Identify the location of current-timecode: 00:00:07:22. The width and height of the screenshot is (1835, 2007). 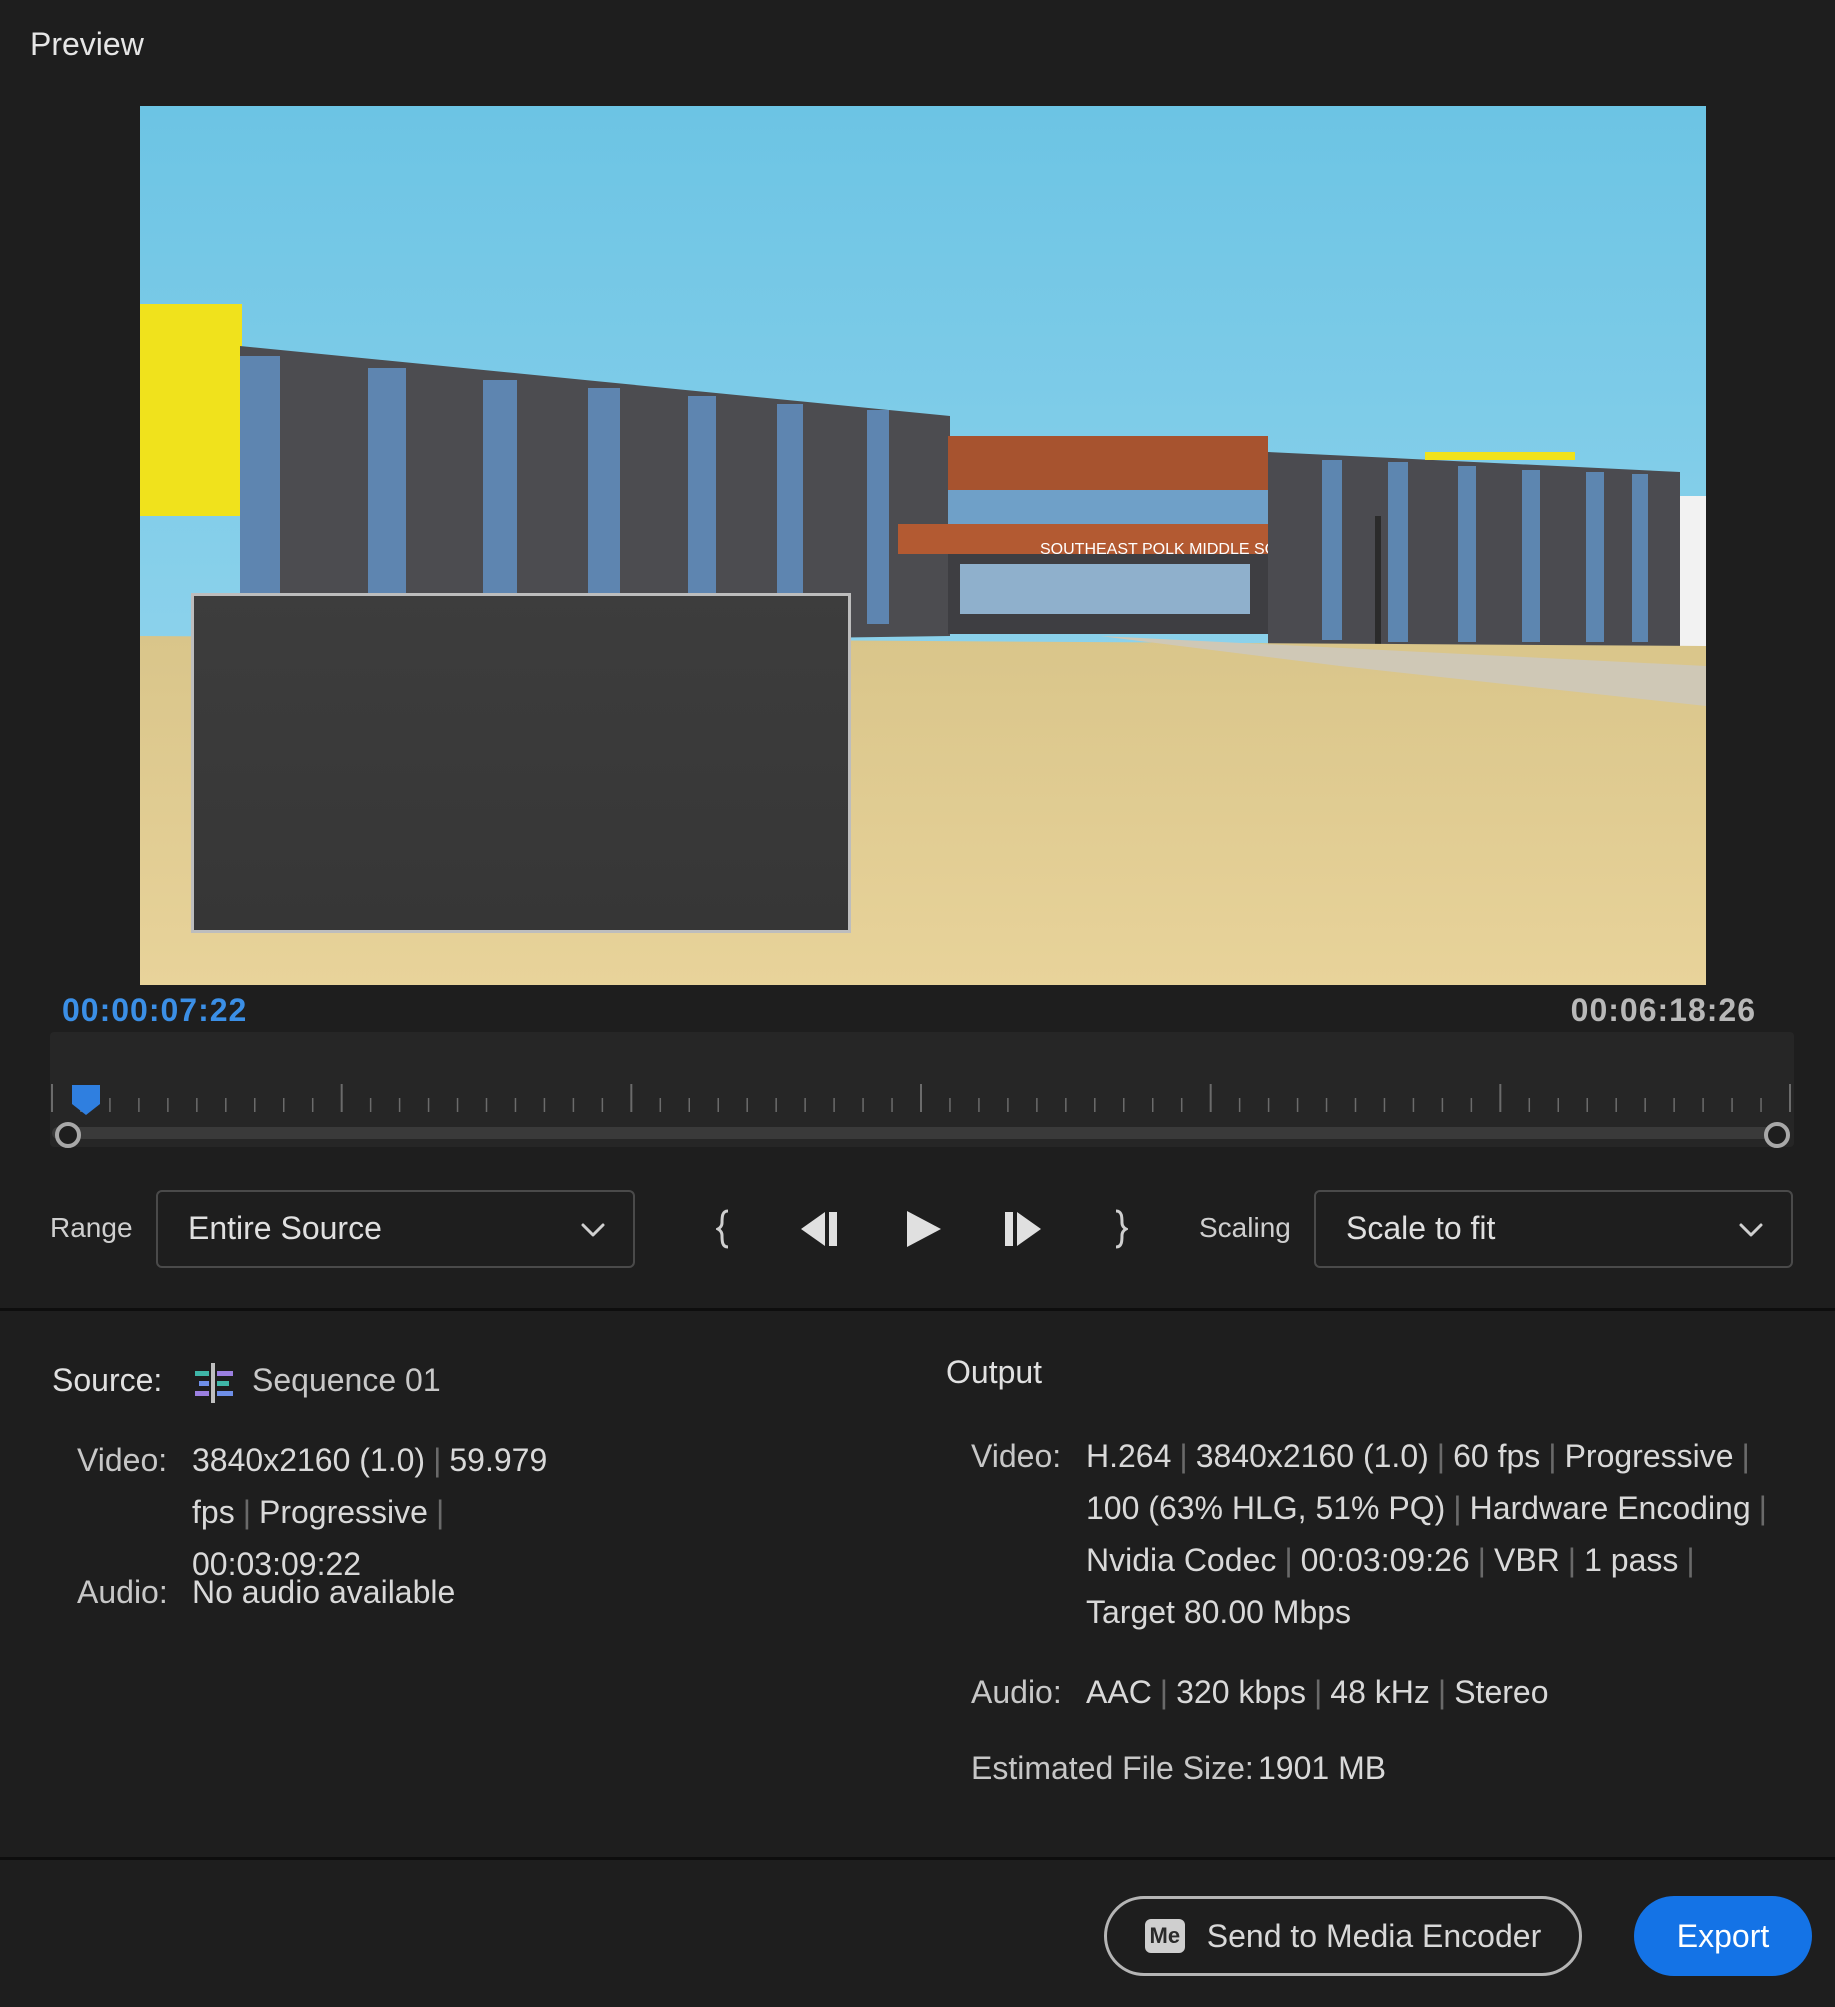
(154, 1010).